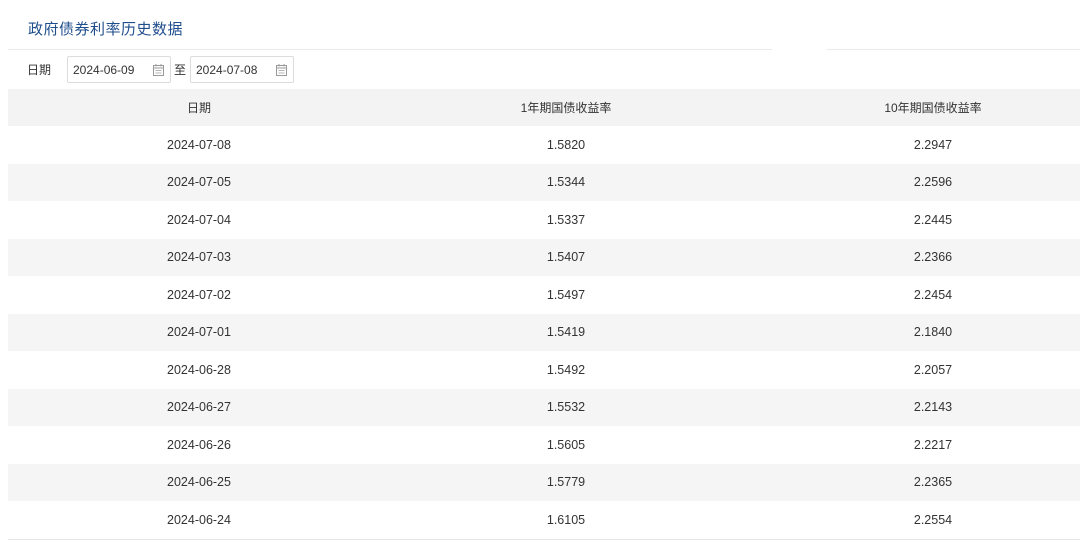 This screenshot has height=541, width=1080. What do you see at coordinates (199, 182) in the screenshot?
I see `cell-date: 2024-07-05` at bounding box center [199, 182].